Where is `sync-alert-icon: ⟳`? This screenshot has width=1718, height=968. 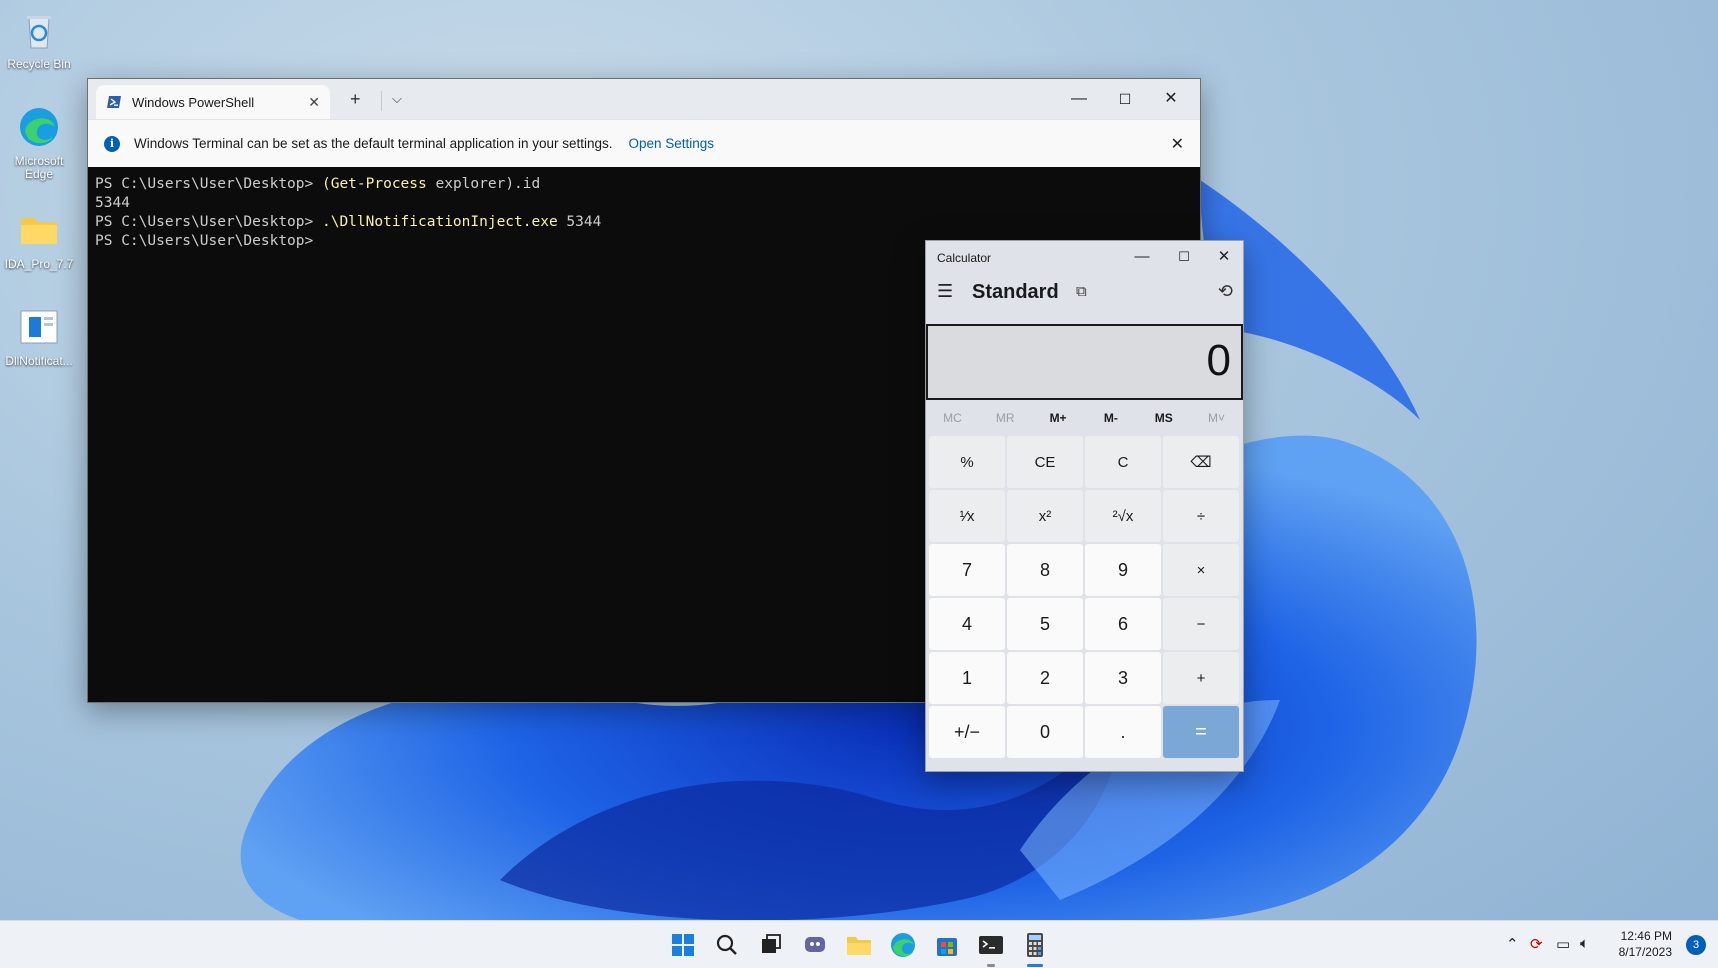
sync-alert-icon: ⟳ is located at coordinates (1536, 944).